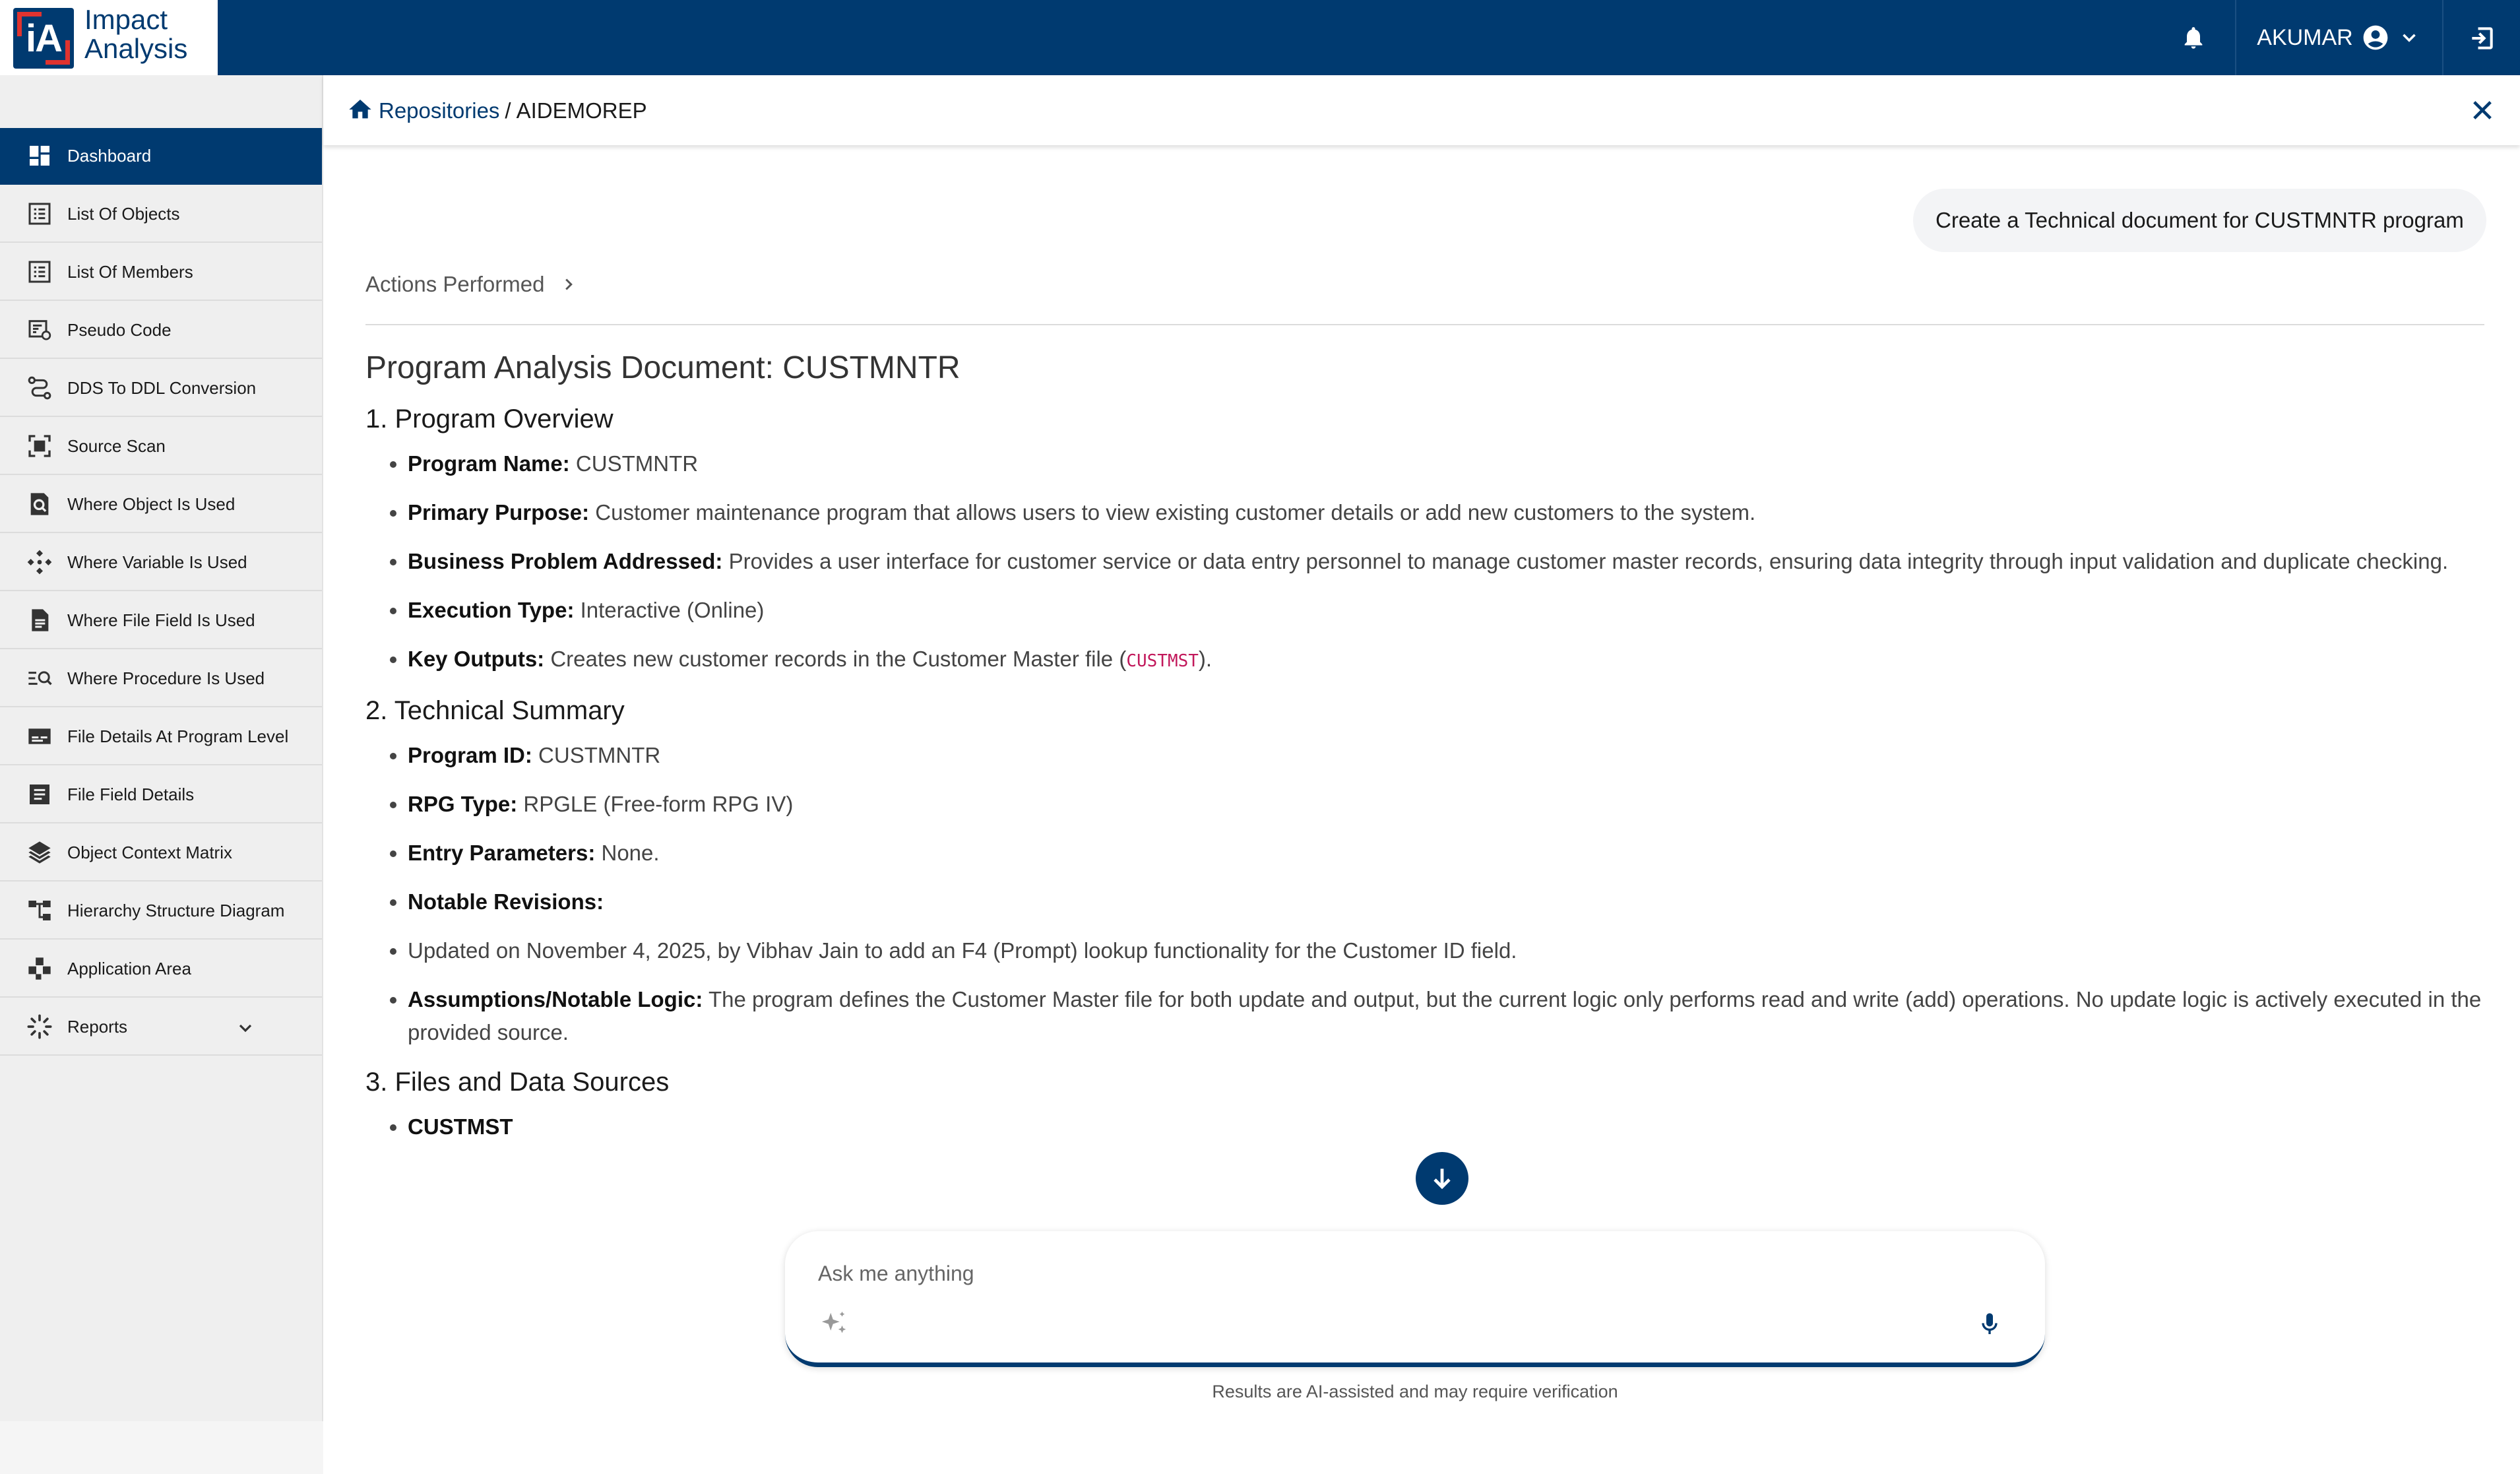 This screenshot has width=2520, height=1474. I want to click on sidebar-item-label: Where Procedure Is Used, so click(166, 678).